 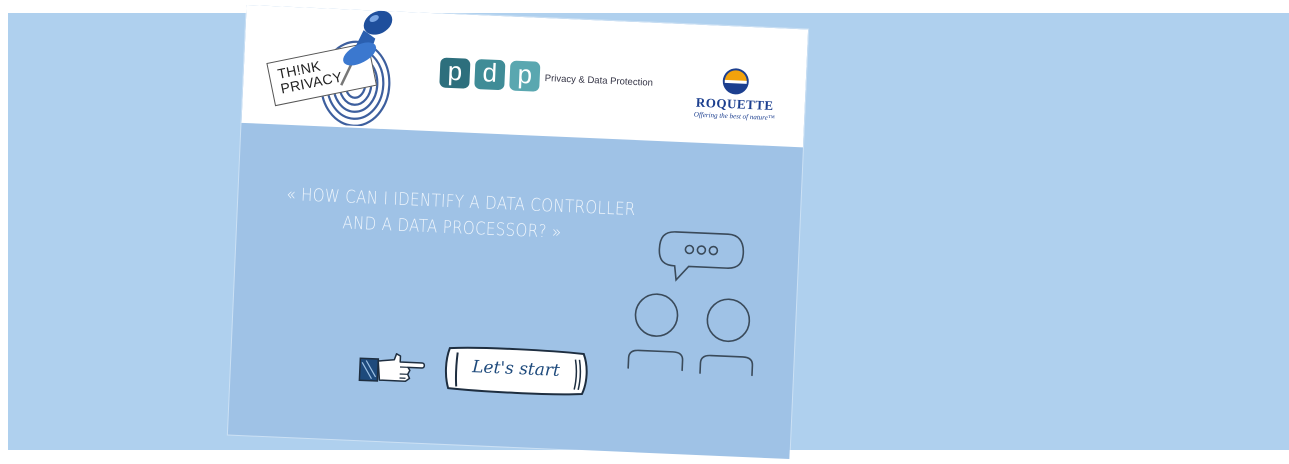 I want to click on push-pin-icon, so click(x=366, y=48).